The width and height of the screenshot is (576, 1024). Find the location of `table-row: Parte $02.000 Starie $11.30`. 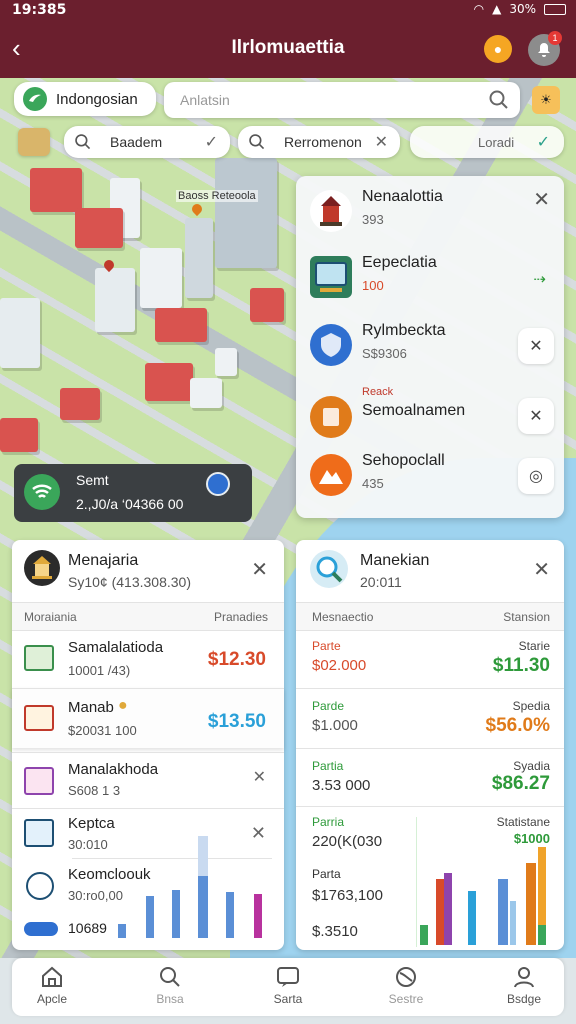

table-row: Parte $02.000 Starie $11.30 is located at coordinates (430, 659).